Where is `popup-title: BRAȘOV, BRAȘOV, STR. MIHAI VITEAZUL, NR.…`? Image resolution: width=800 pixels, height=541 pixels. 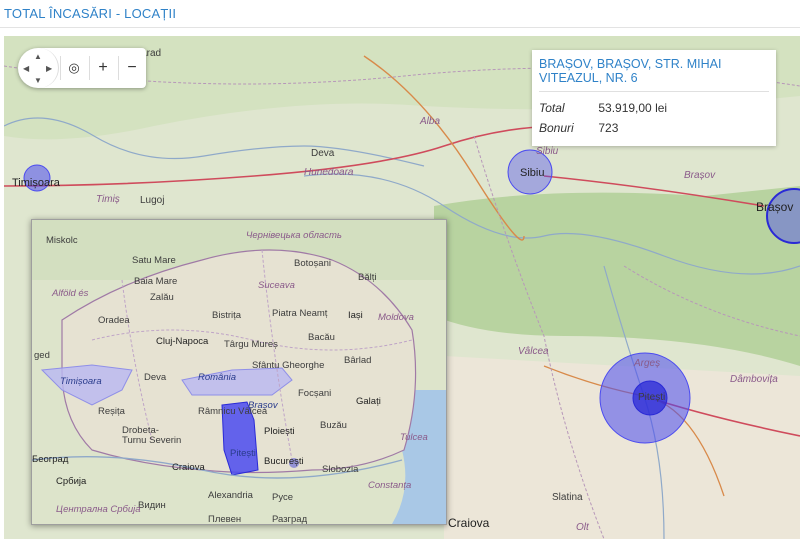
popup-title: BRAȘOV, BRAȘOV, STR. MIHAI VITEAZUL, NR.… is located at coordinates (630, 71).